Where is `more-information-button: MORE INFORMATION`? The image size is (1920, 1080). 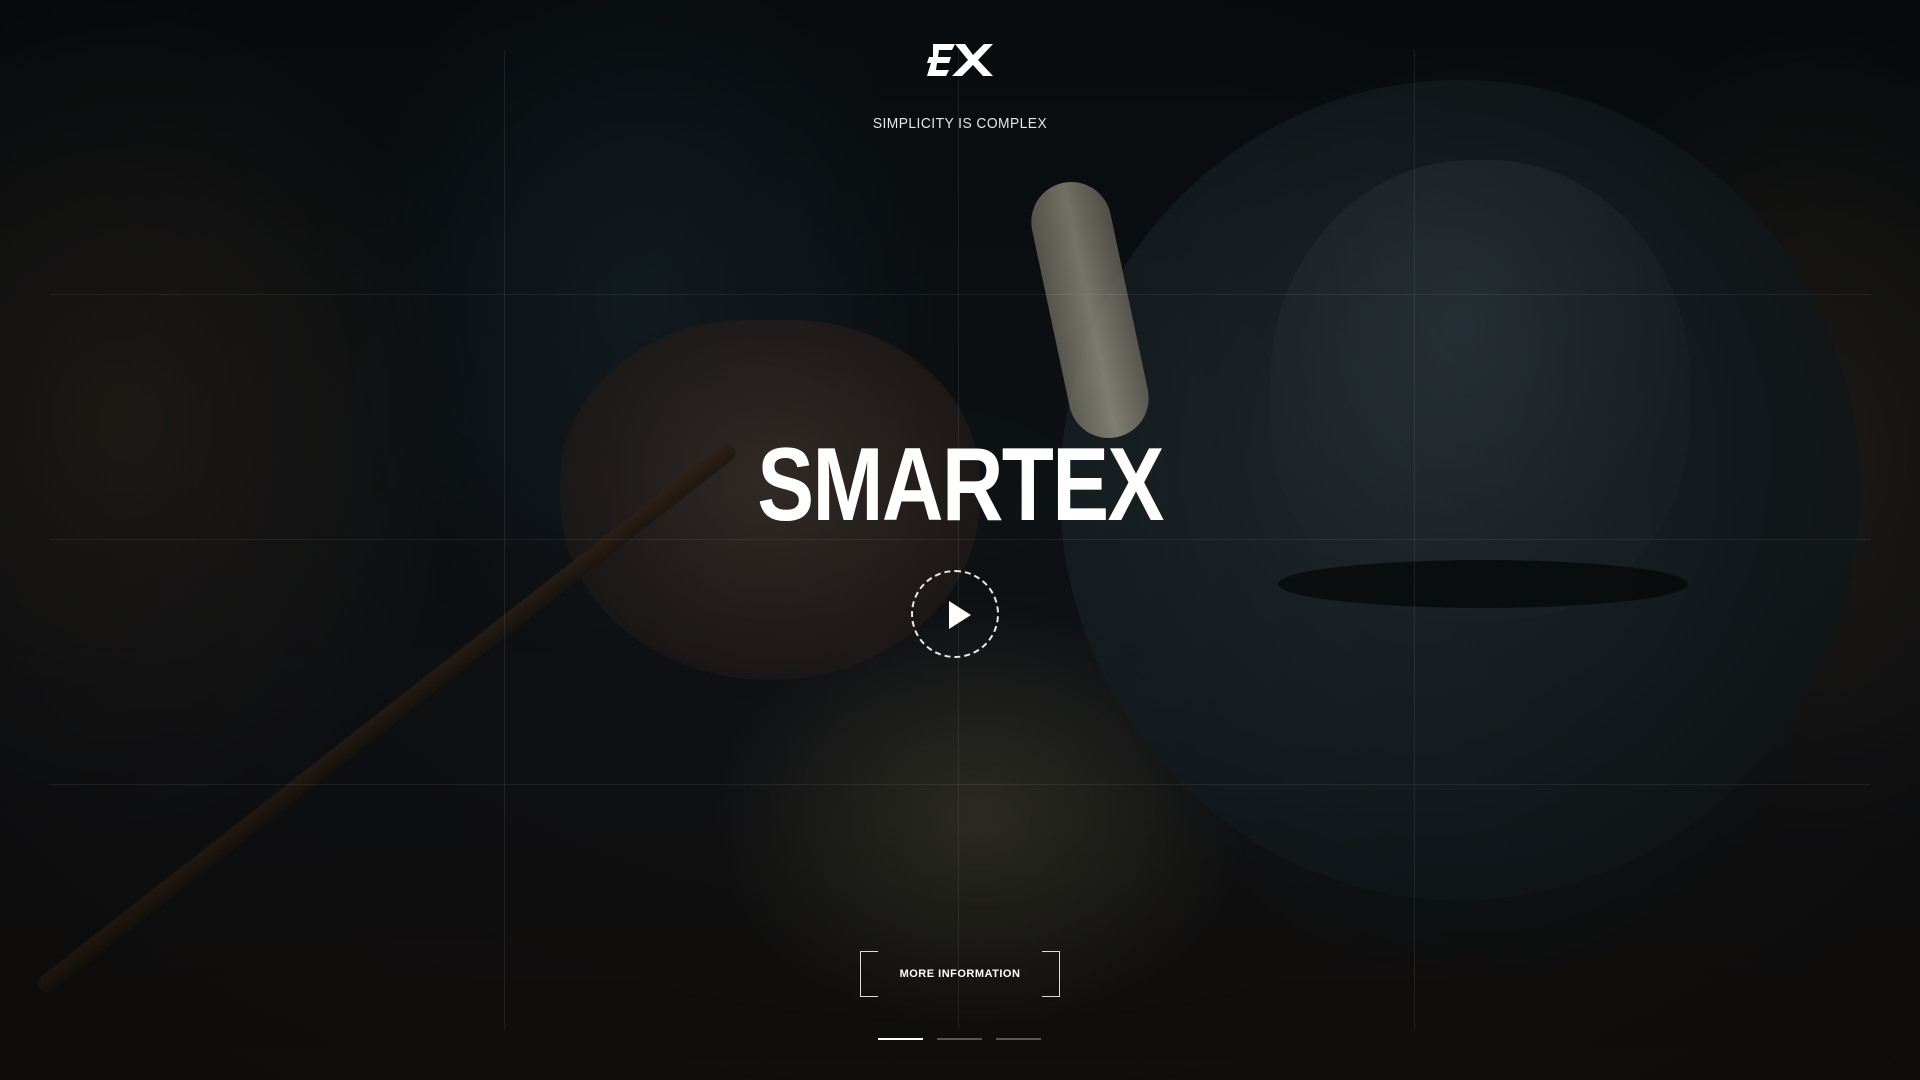 more-information-button: MORE INFORMATION is located at coordinates (960, 974).